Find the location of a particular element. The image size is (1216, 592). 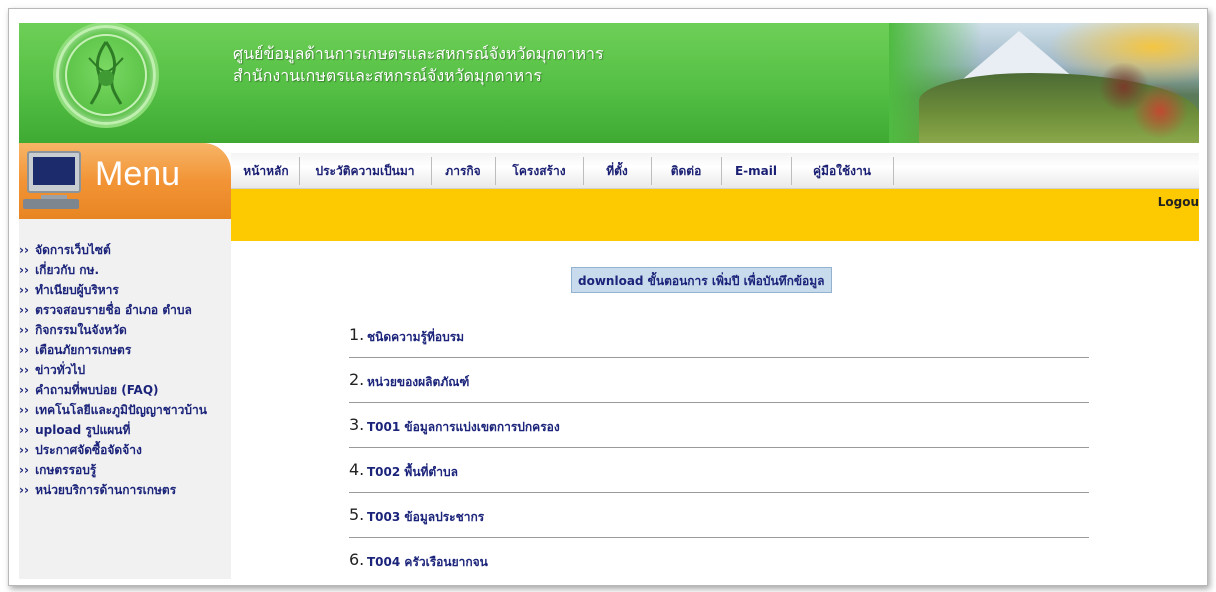

list-item-link: T003 ข้อมูลประชากร is located at coordinates (425, 517).